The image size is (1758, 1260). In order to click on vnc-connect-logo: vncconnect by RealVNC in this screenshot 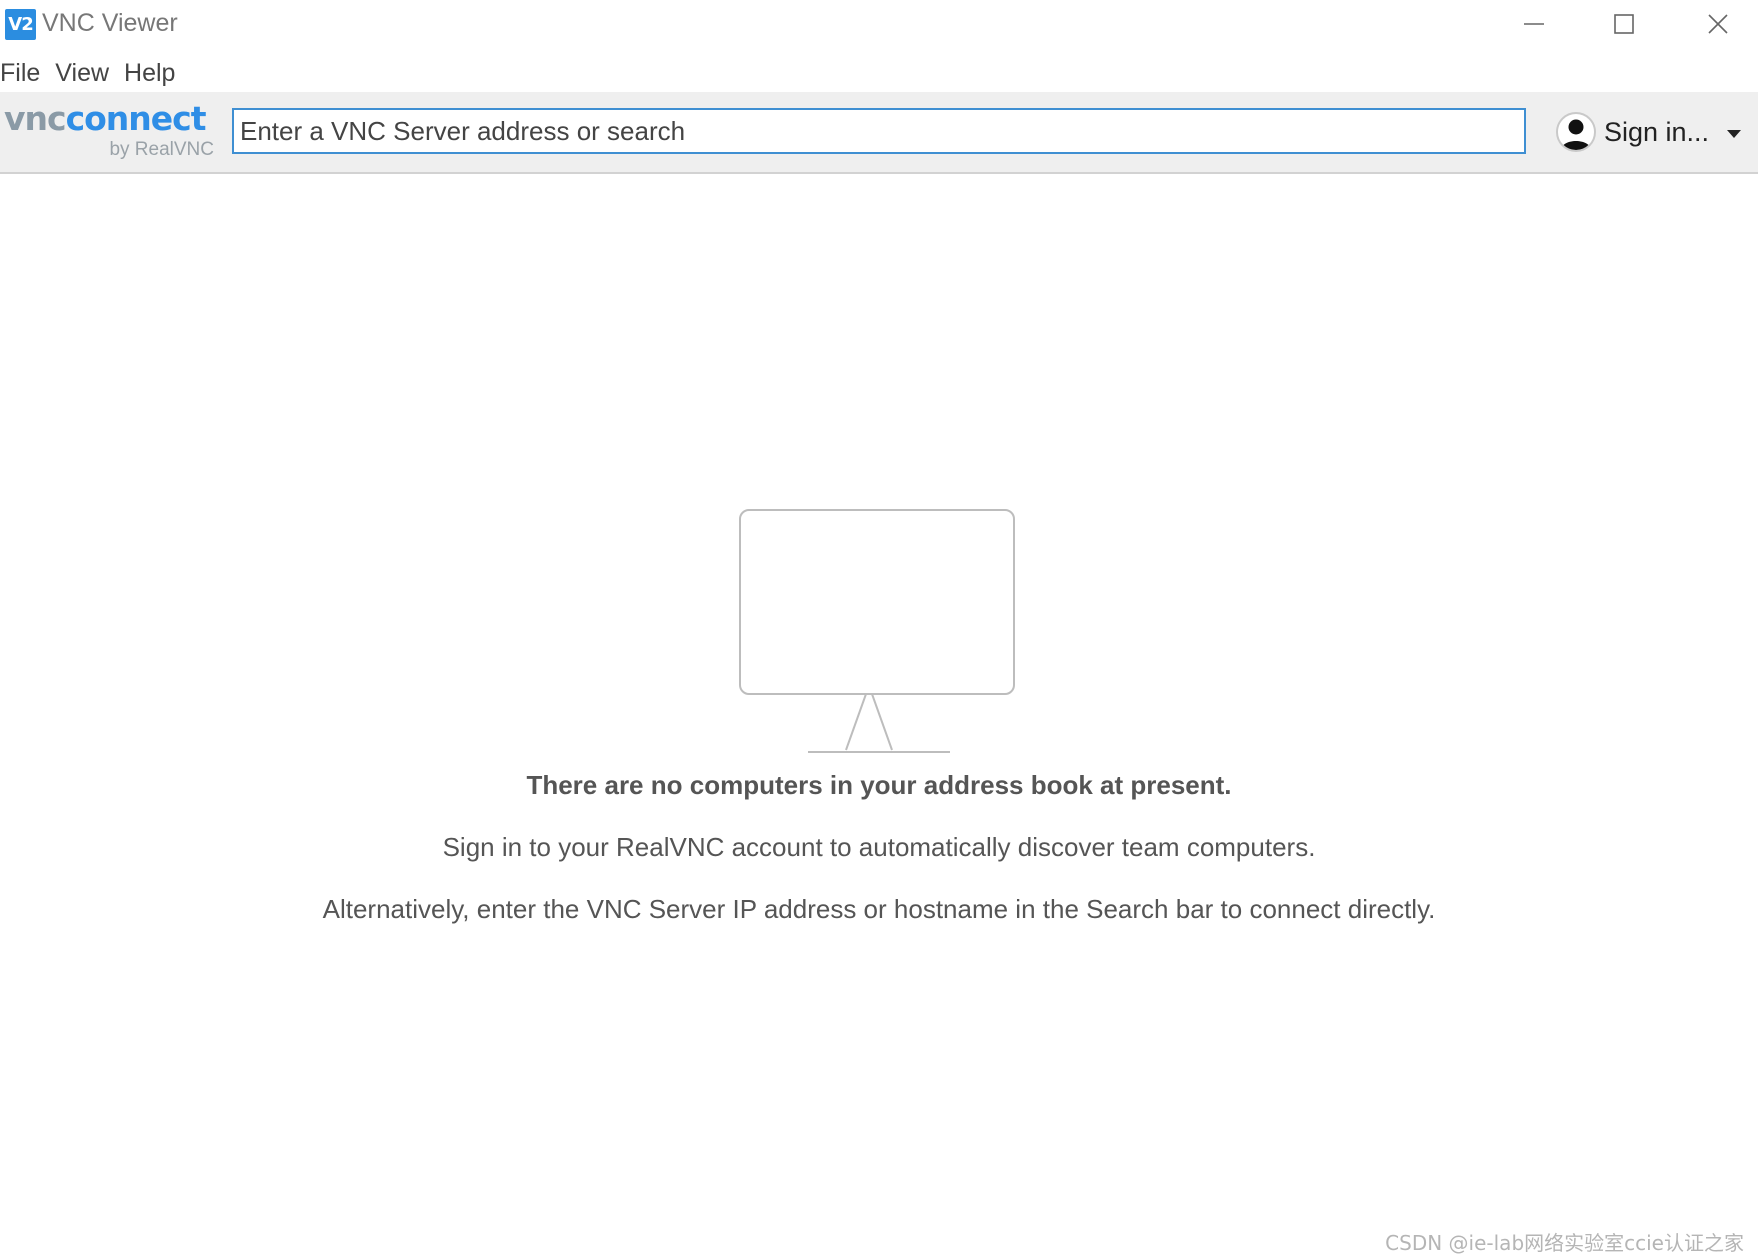, I will do `click(110, 132)`.